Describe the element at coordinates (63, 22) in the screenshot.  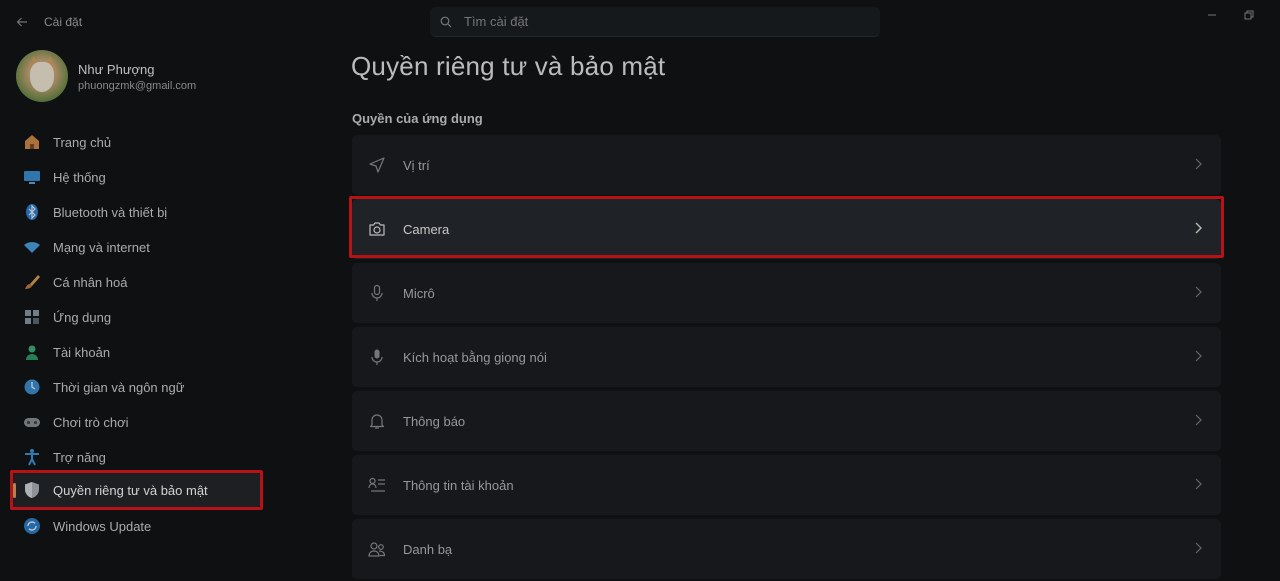
I see `app-title: Cài đặt` at that location.